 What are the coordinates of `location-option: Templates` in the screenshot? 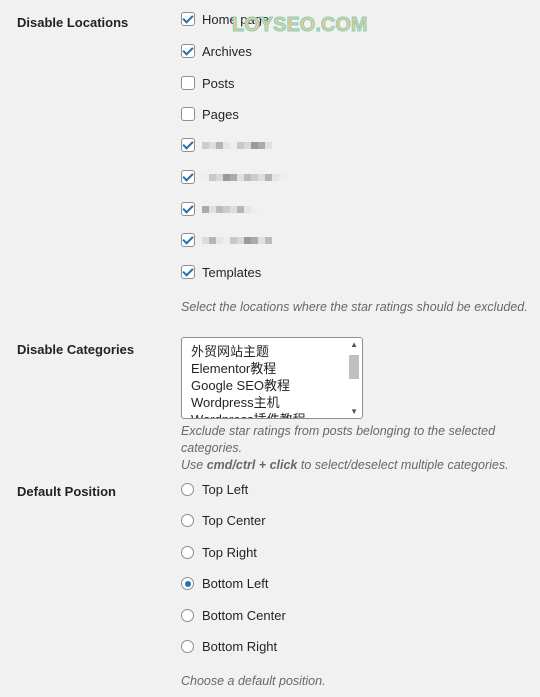 It's located at (221, 272).